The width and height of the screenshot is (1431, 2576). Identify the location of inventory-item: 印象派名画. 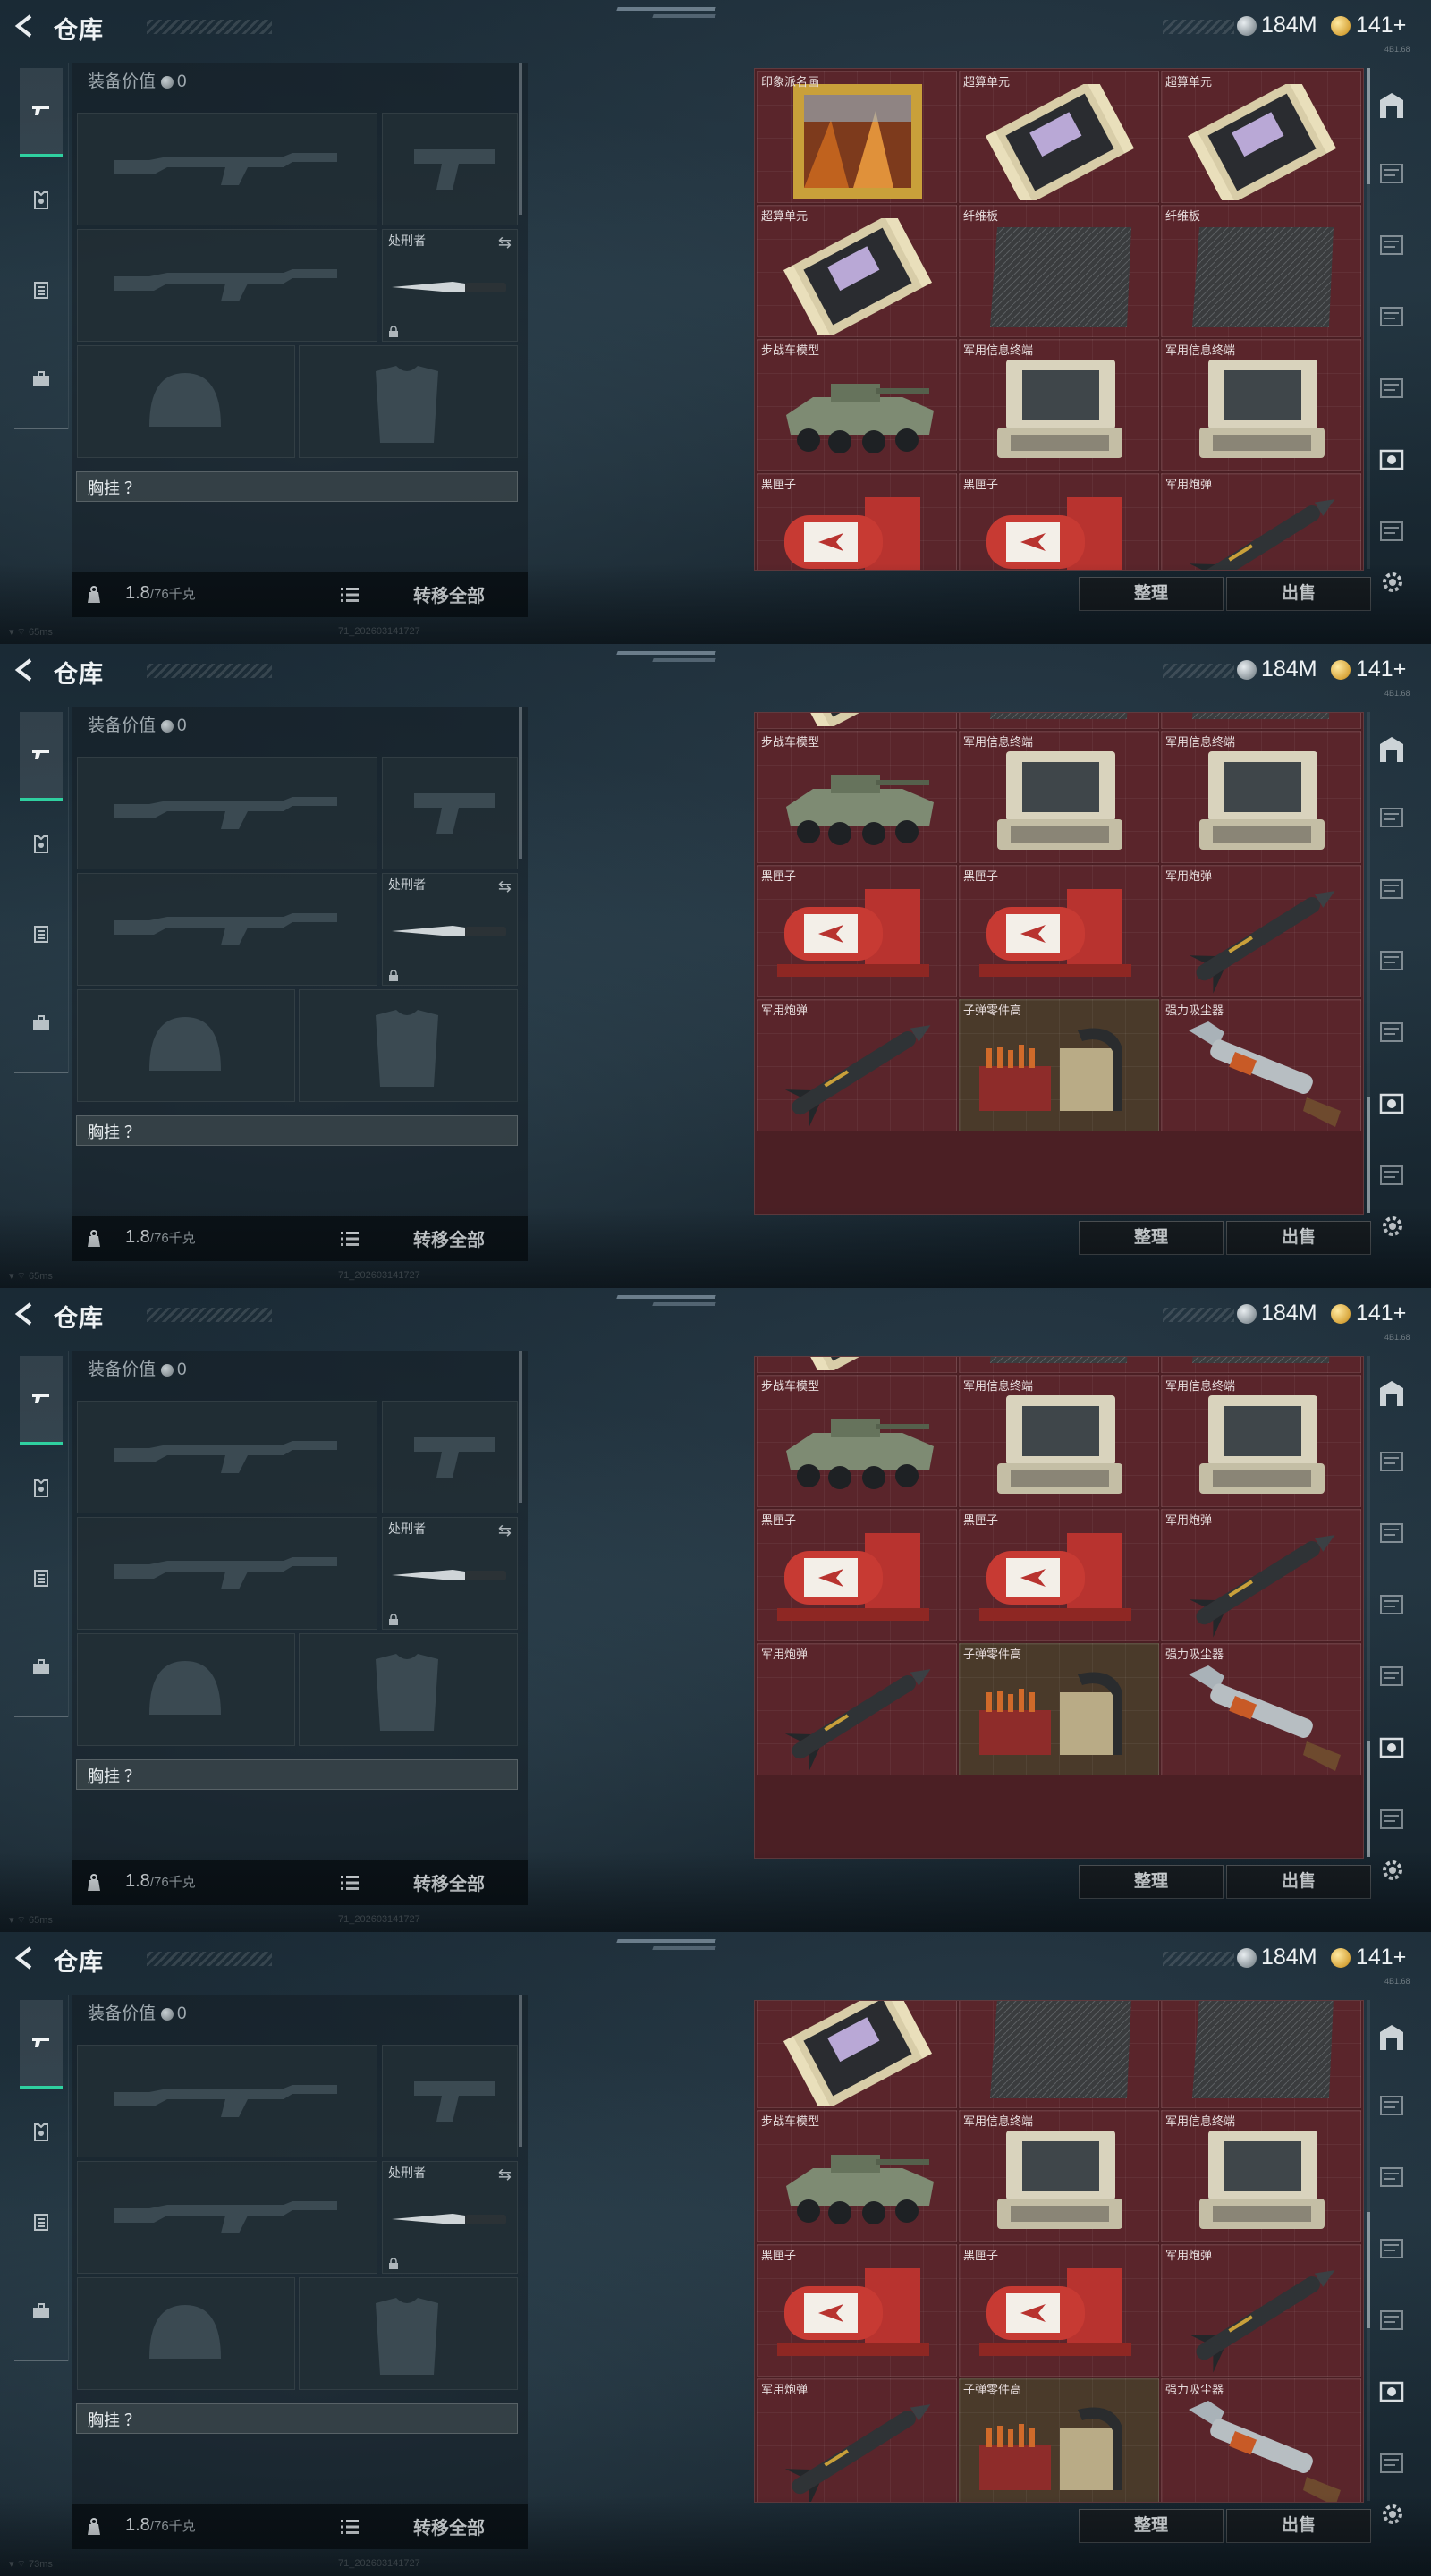
(857, 137).